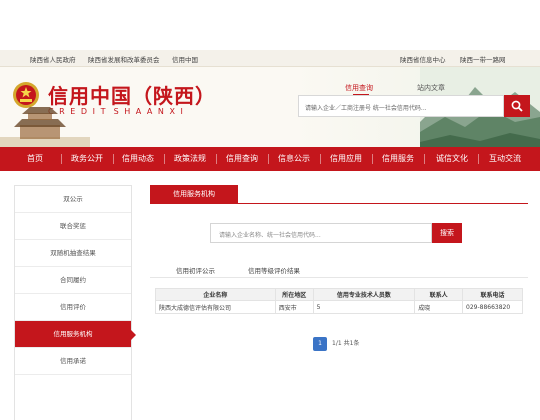  I want to click on col-staff-count: 信用专业技术人员数, so click(364, 294).